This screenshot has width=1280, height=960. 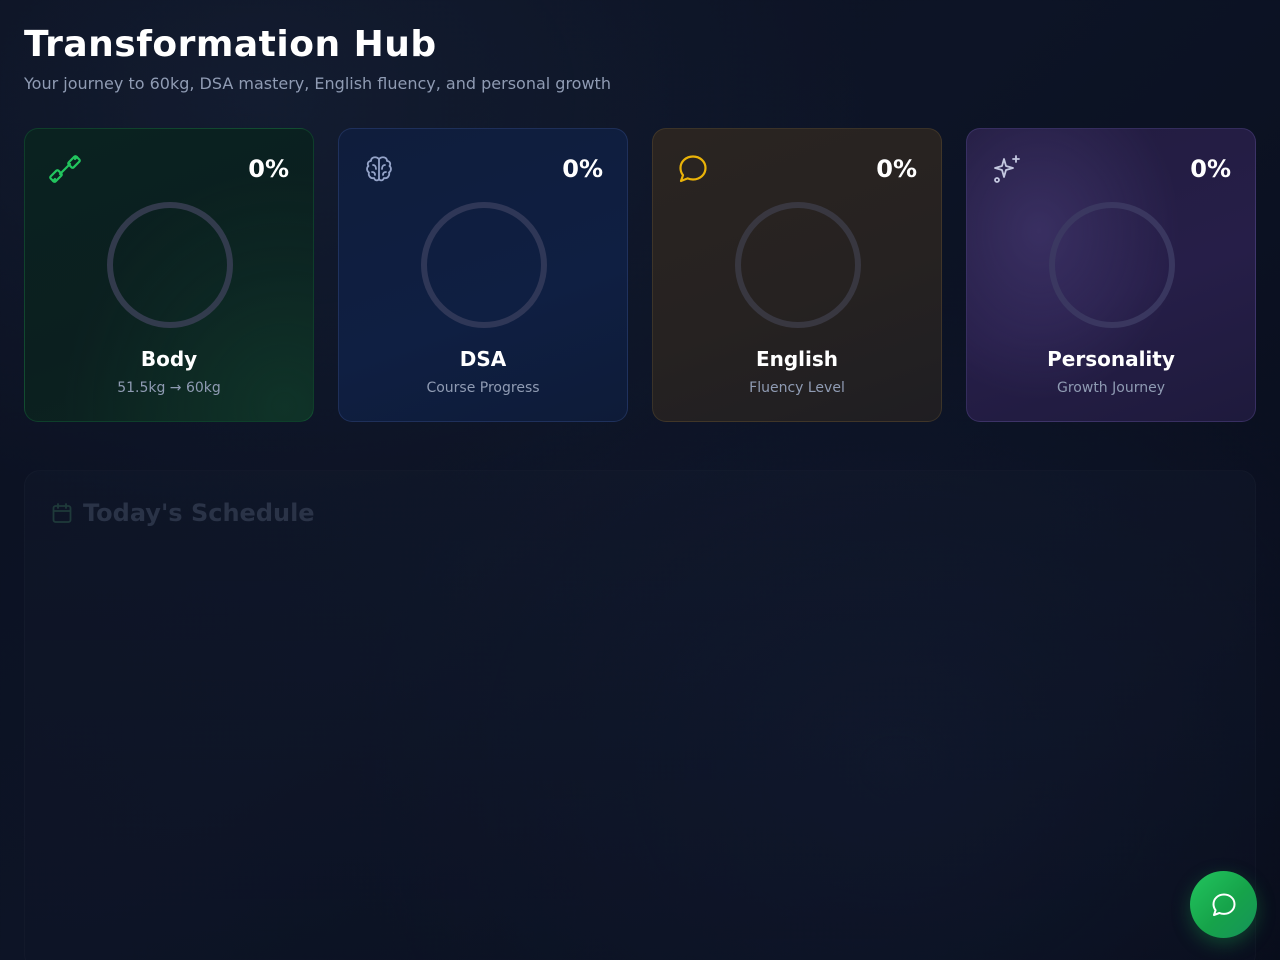 I want to click on personality-progress-ring, so click(x=1112, y=265).